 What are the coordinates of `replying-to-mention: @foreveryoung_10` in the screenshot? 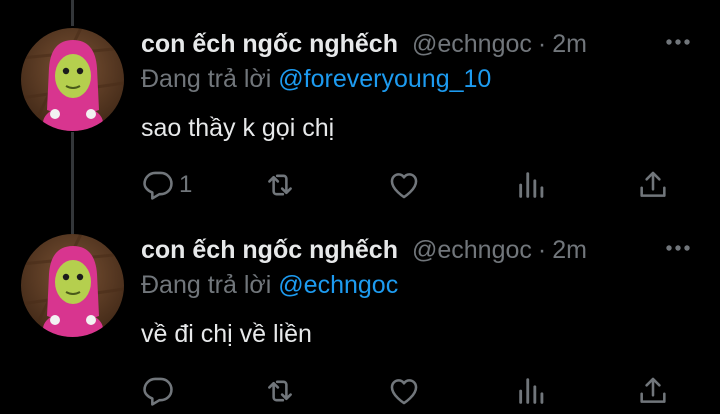 It's located at (384, 79).